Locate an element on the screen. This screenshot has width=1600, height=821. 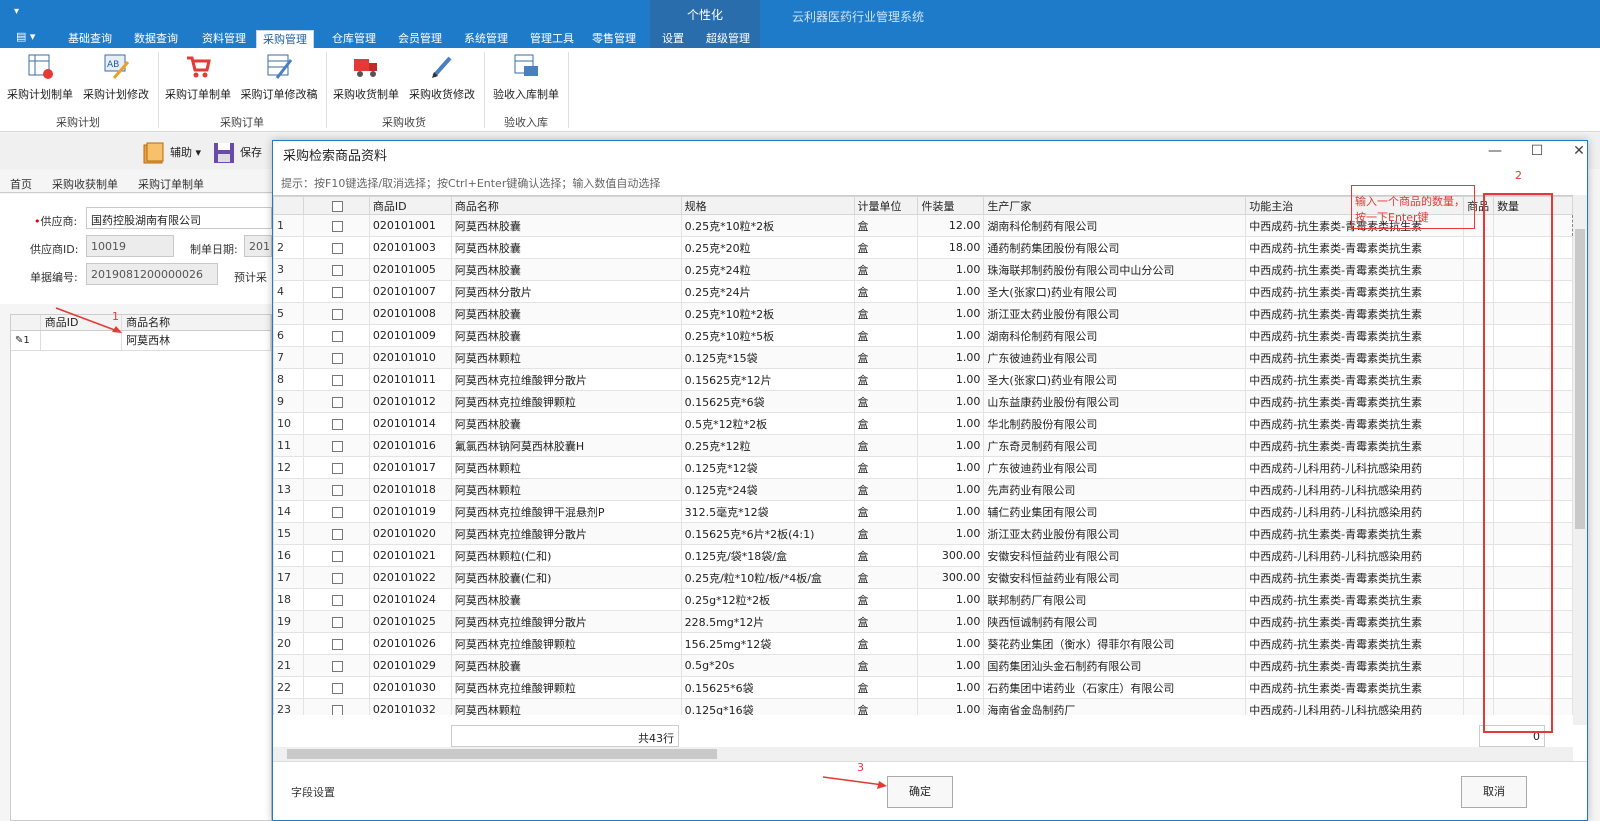
cell-spec: 0.25克/粒*10粒/板/*4板/盒 is located at coordinates (767, 577).